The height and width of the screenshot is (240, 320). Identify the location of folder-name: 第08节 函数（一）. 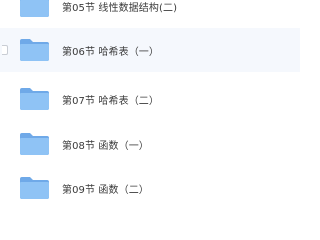
(105, 146).